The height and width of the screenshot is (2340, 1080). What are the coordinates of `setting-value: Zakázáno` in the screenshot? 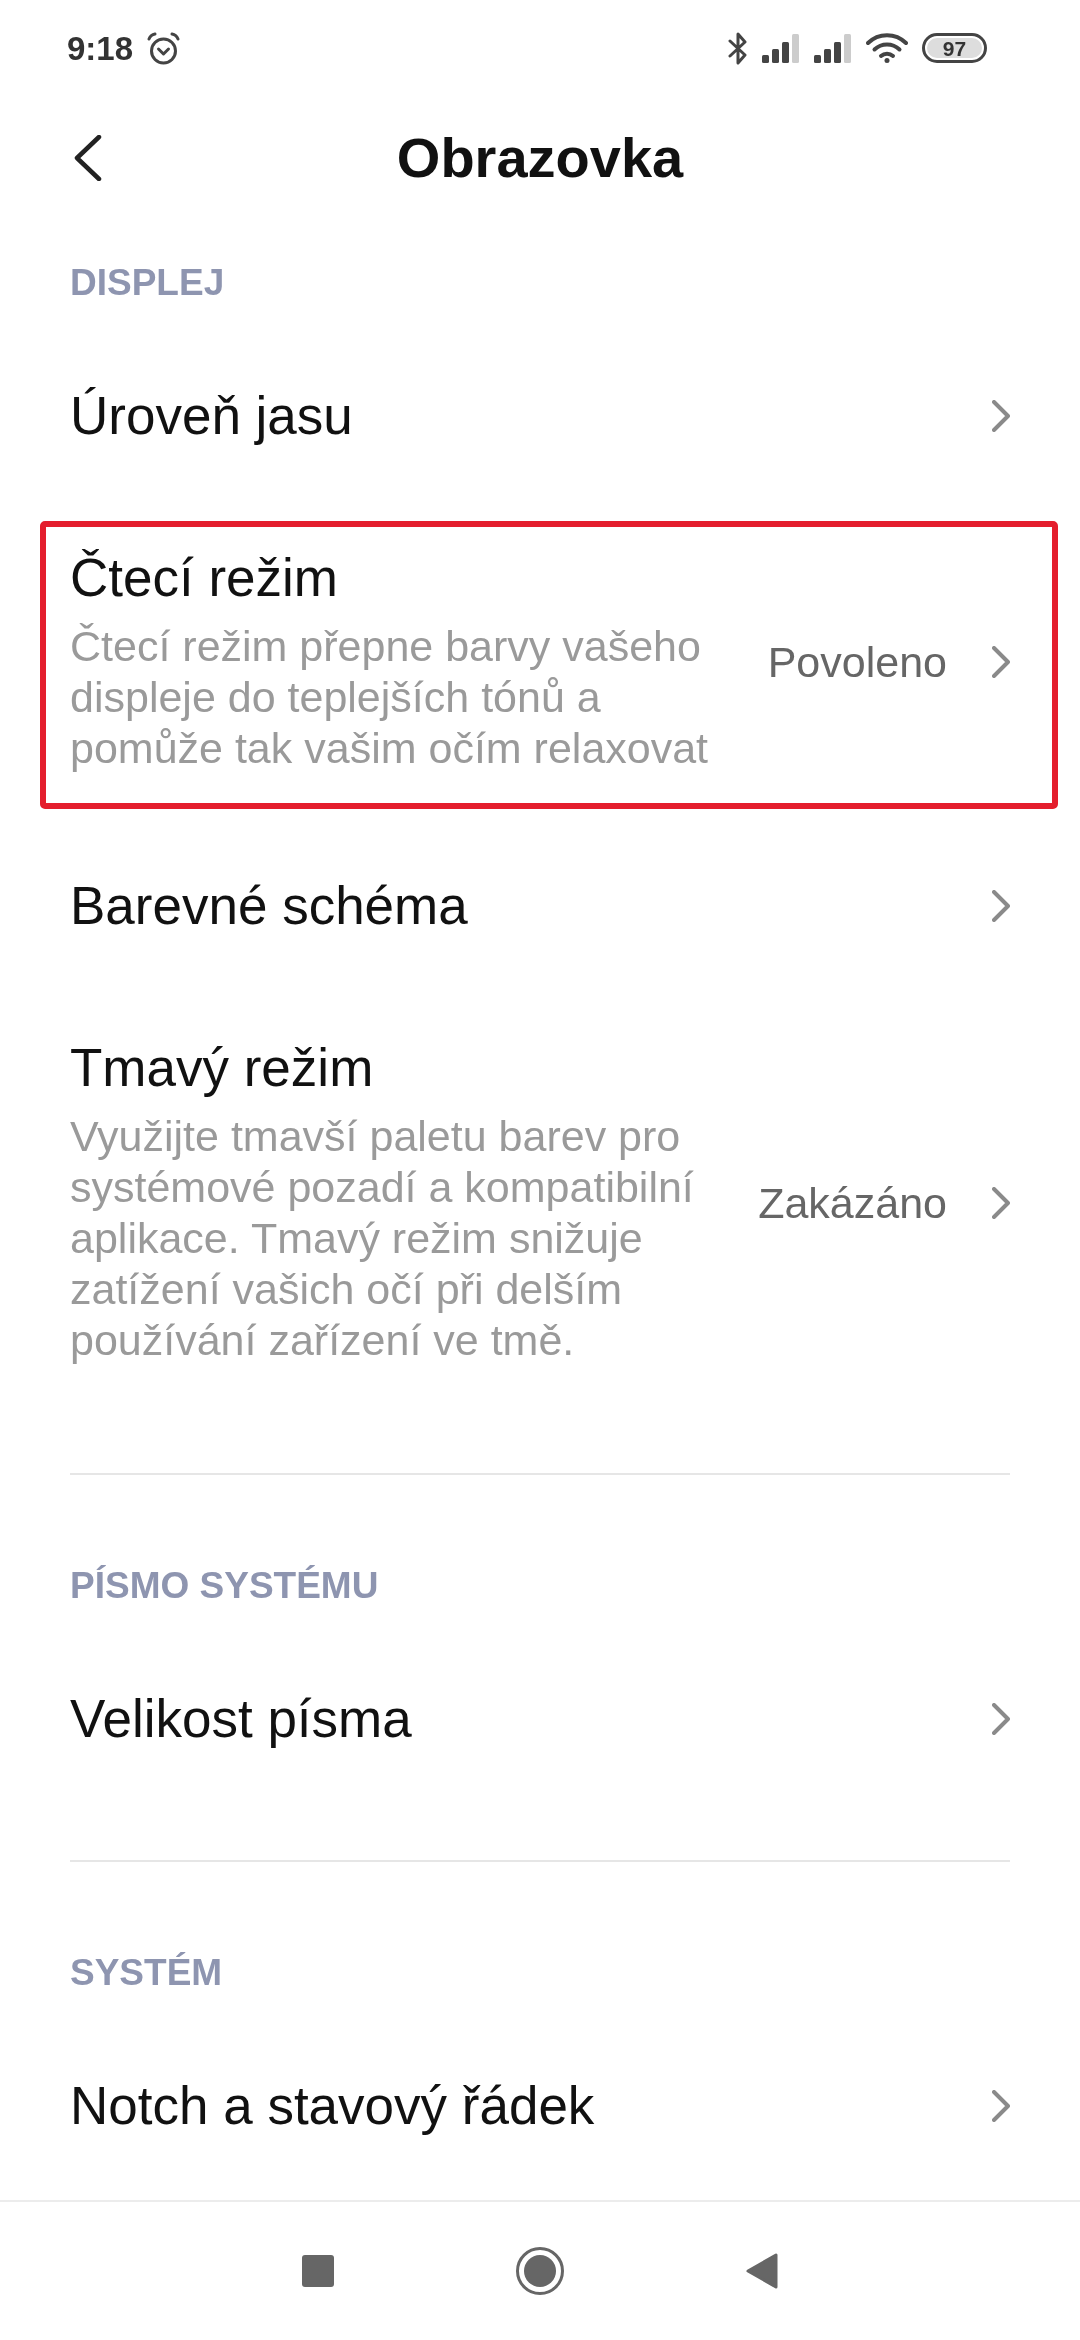 It's located at (852, 1203).